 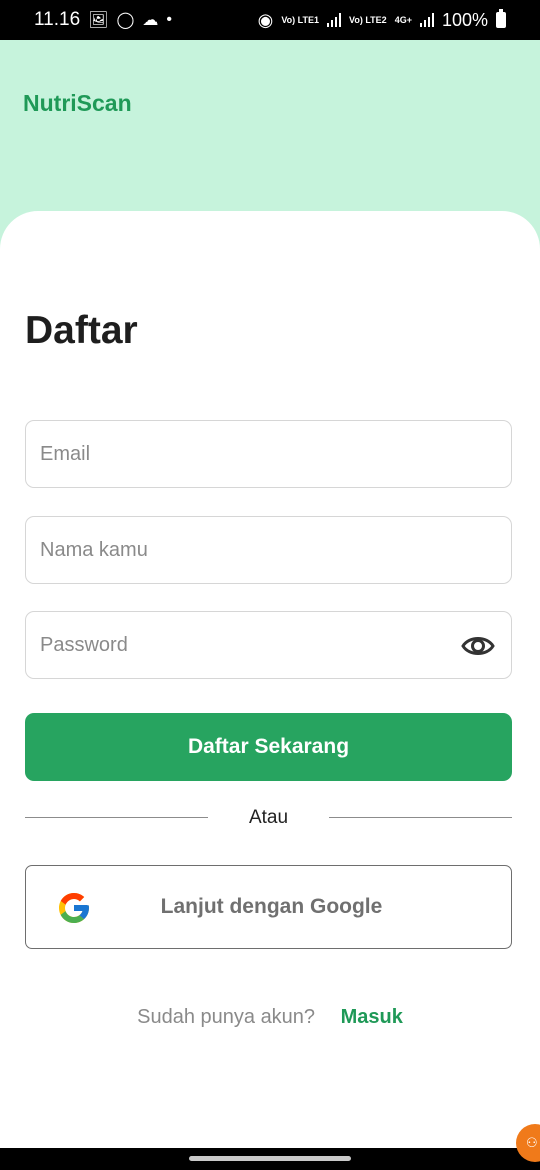 I want to click on name-field, so click(x=268, y=550).